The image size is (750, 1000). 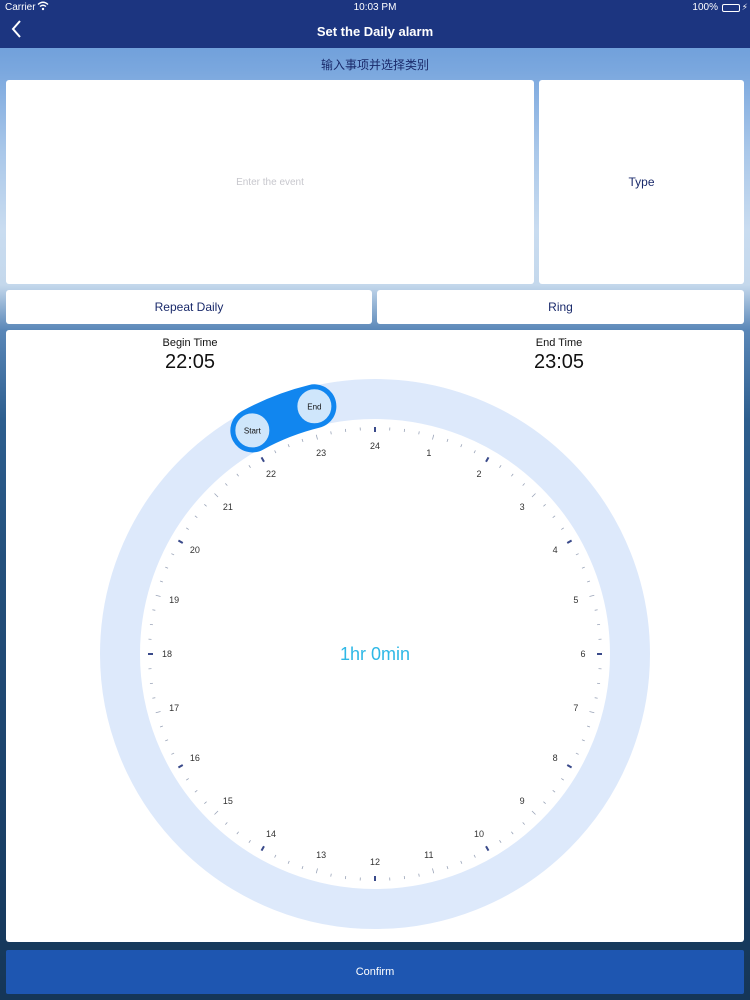 I want to click on type-button: Type, so click(x=641, y=182).